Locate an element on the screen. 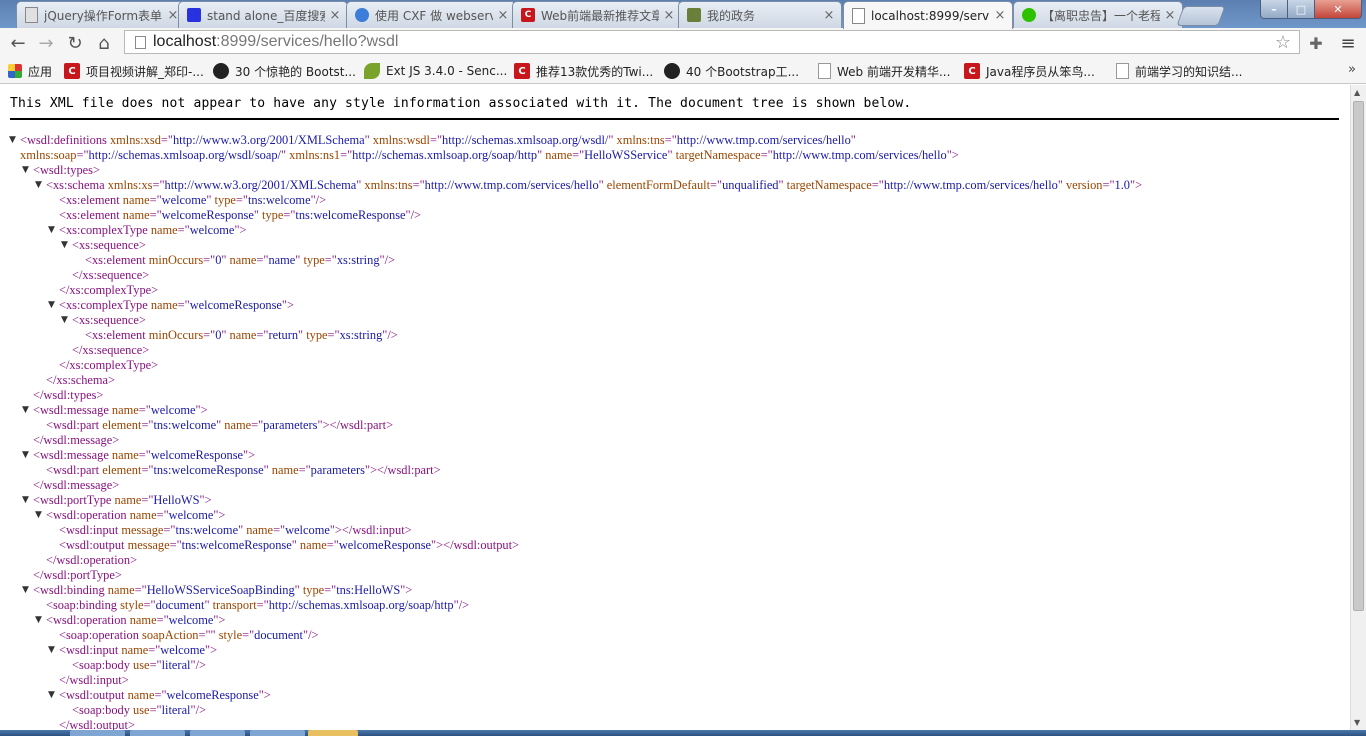  xml-tag-text: <xs:sequence> is located at coordinates (109, 320).